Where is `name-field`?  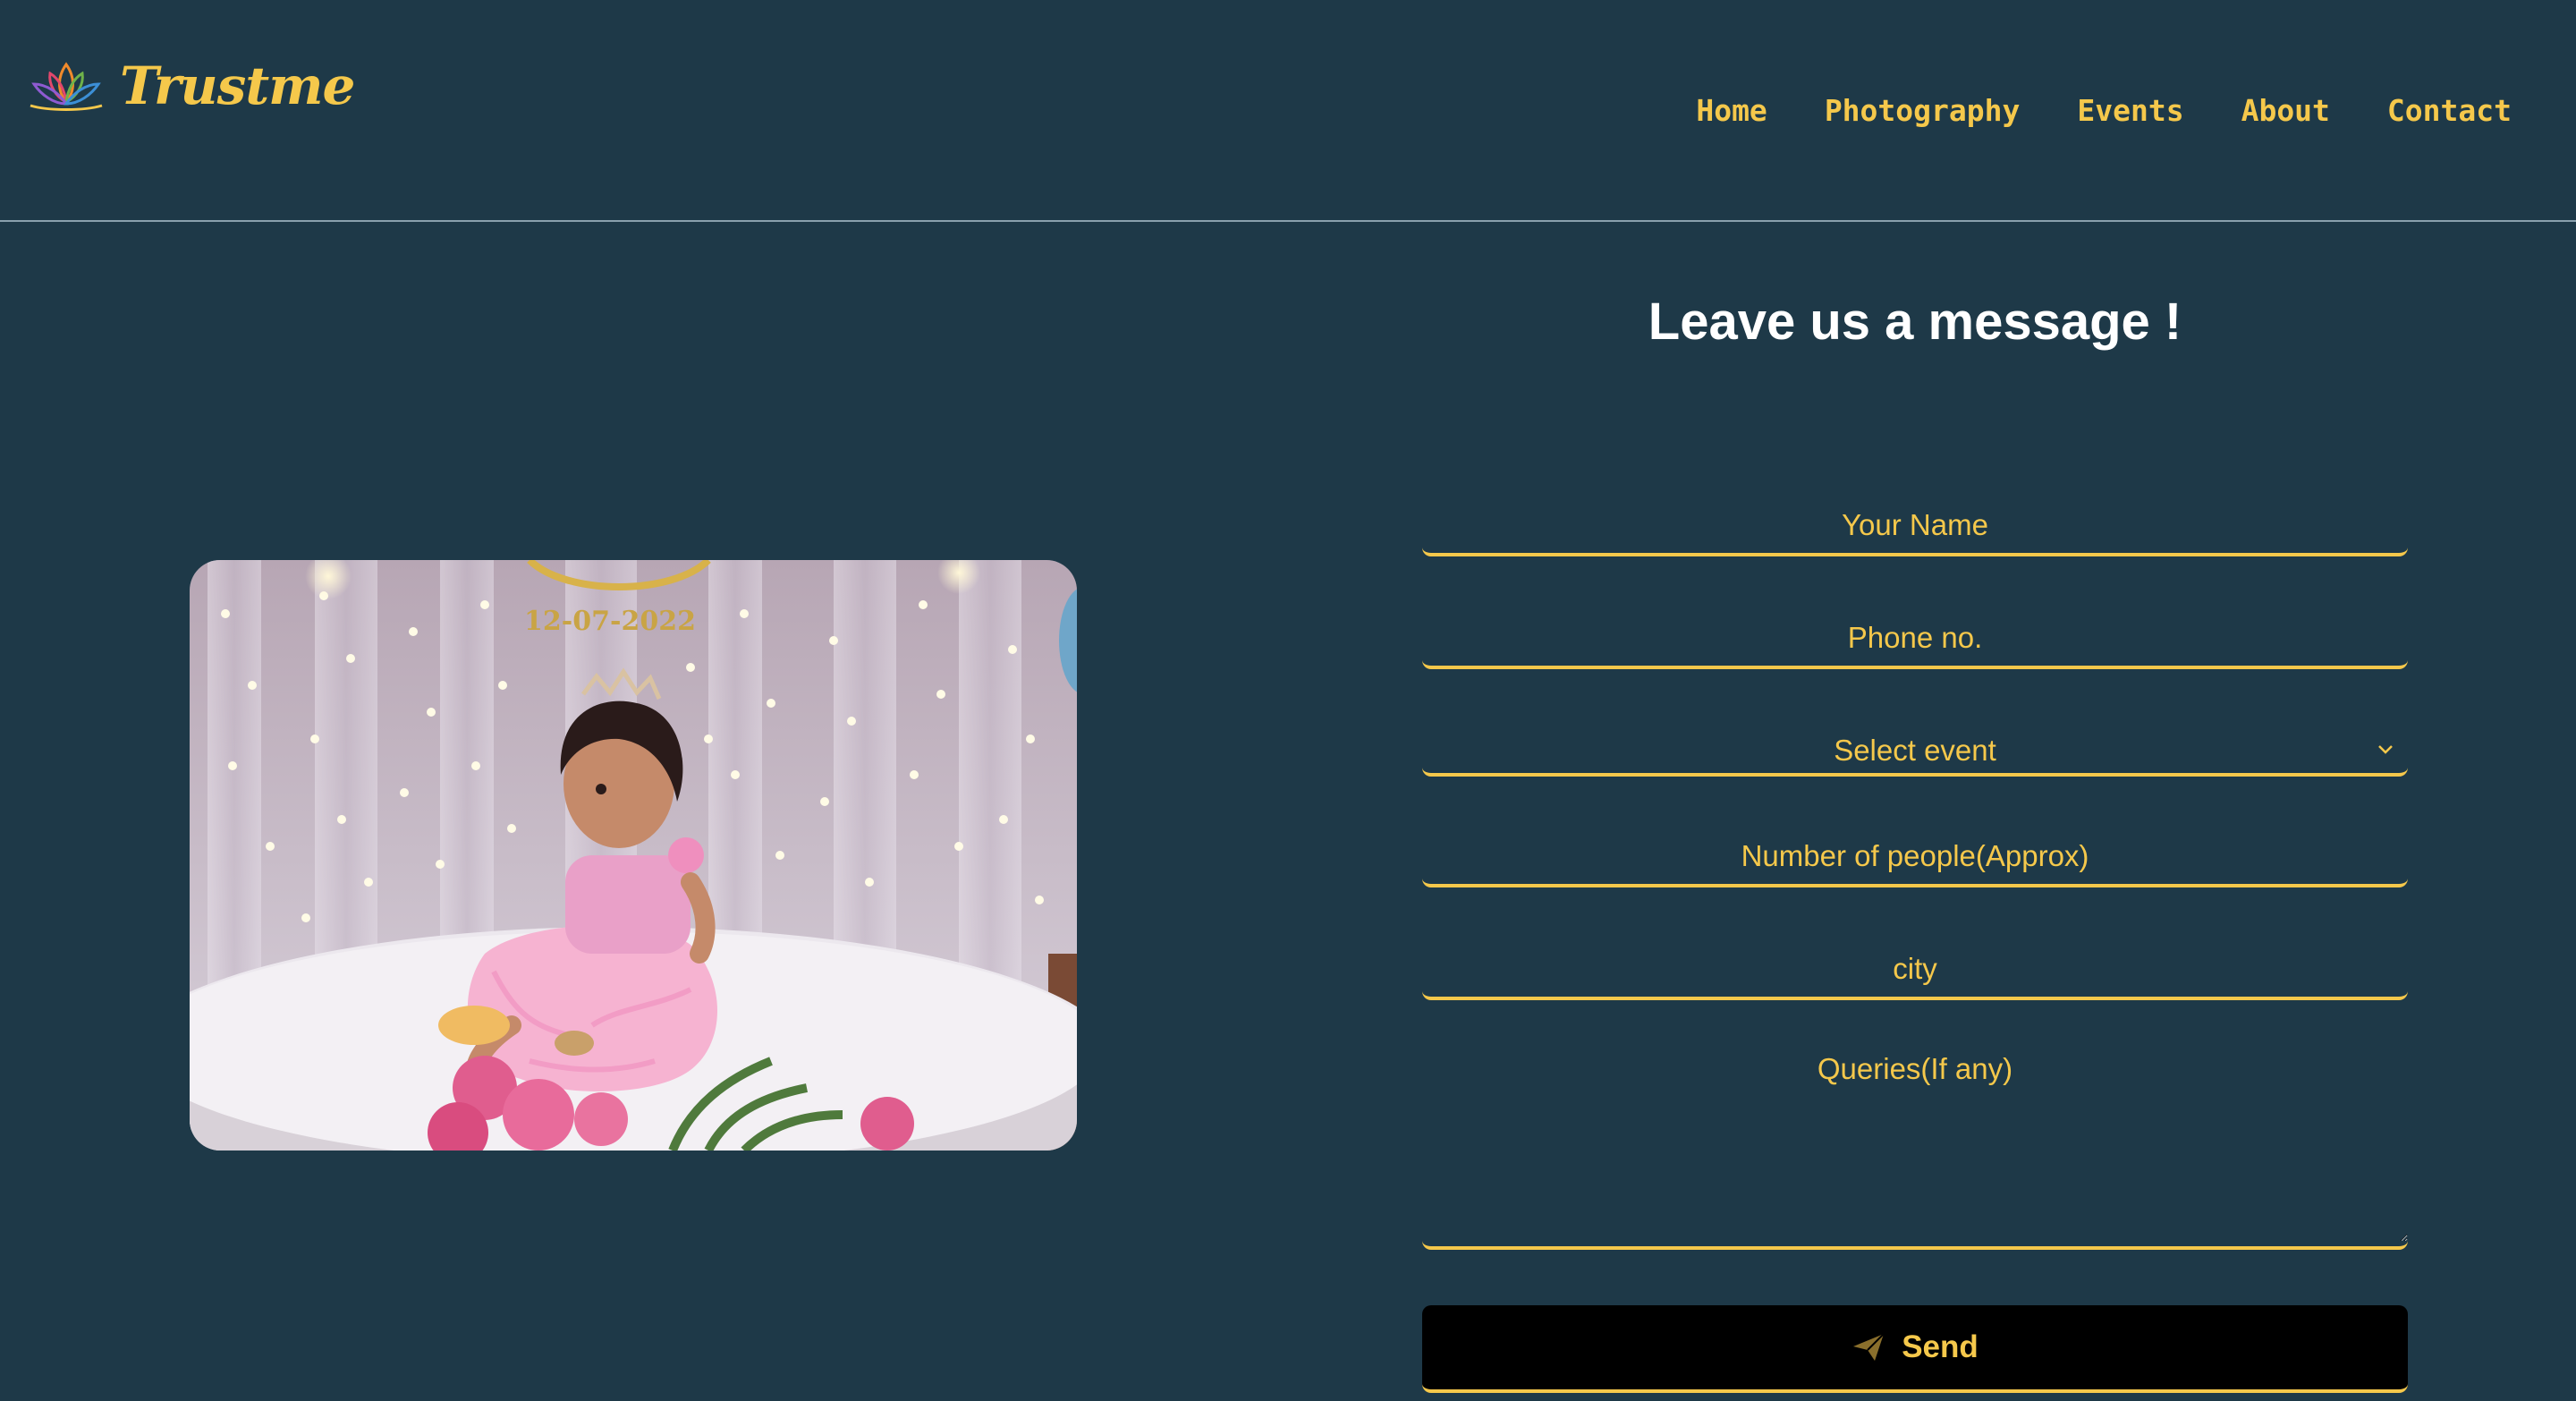
name-field is located at coordinates (1915, 526).